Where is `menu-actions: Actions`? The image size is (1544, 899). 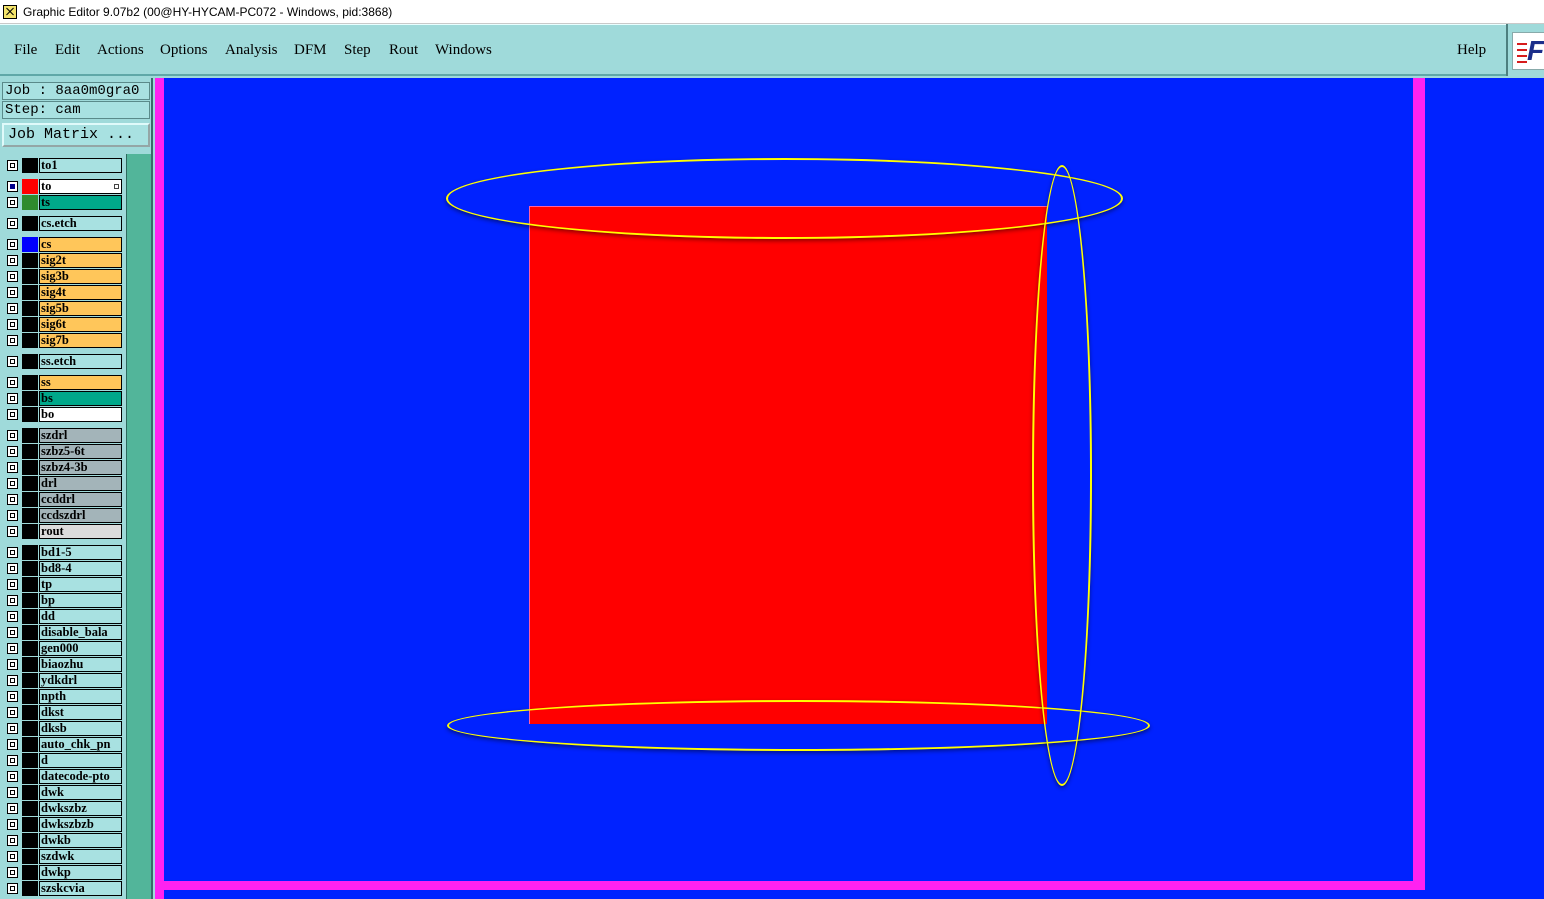
menu-actions: Actions is located at coordinates (120, 50).